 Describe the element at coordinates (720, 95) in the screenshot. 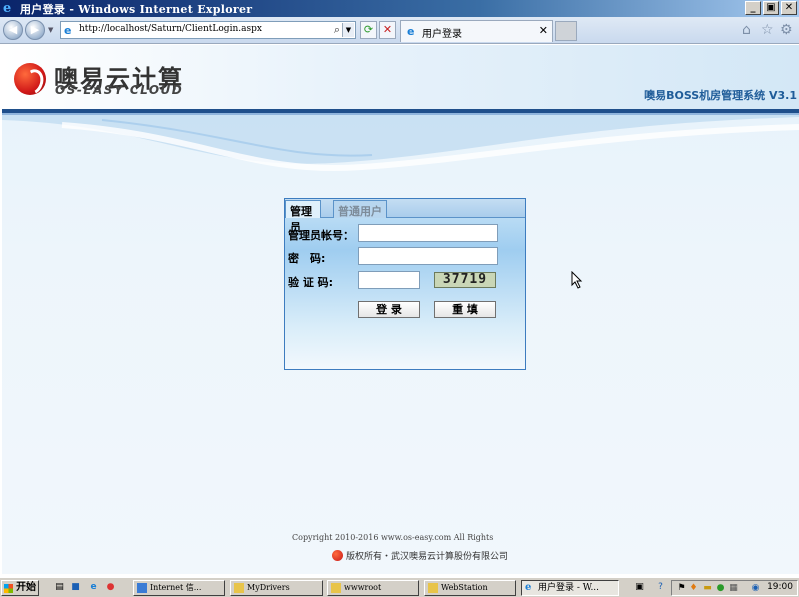

I see `system-name: 噢易BOSS机房管理系统 V3.1` at that location.